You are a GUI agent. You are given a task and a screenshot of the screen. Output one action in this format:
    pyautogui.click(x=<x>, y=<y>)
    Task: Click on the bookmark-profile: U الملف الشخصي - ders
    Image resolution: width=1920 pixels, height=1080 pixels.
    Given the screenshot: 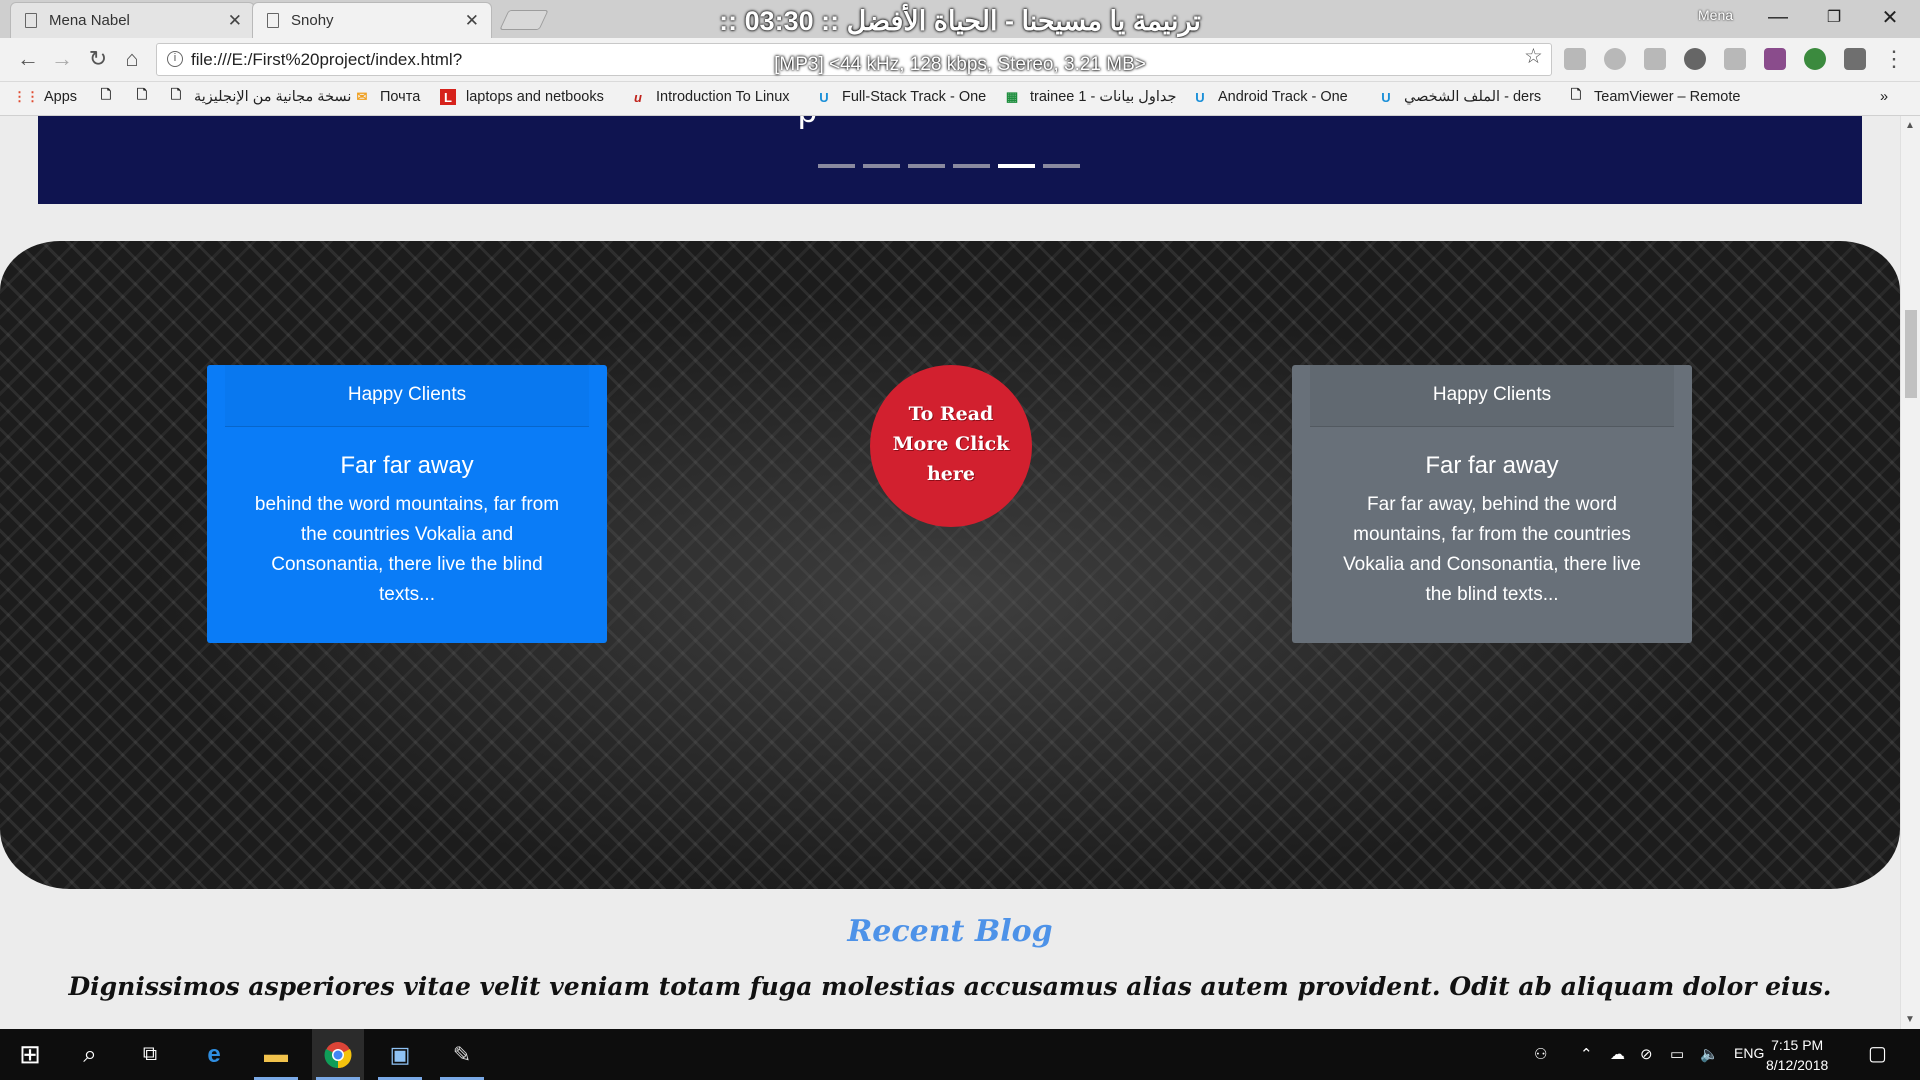 What is the action you would take?
    pyautogui.click(x=1459, y=97)
    